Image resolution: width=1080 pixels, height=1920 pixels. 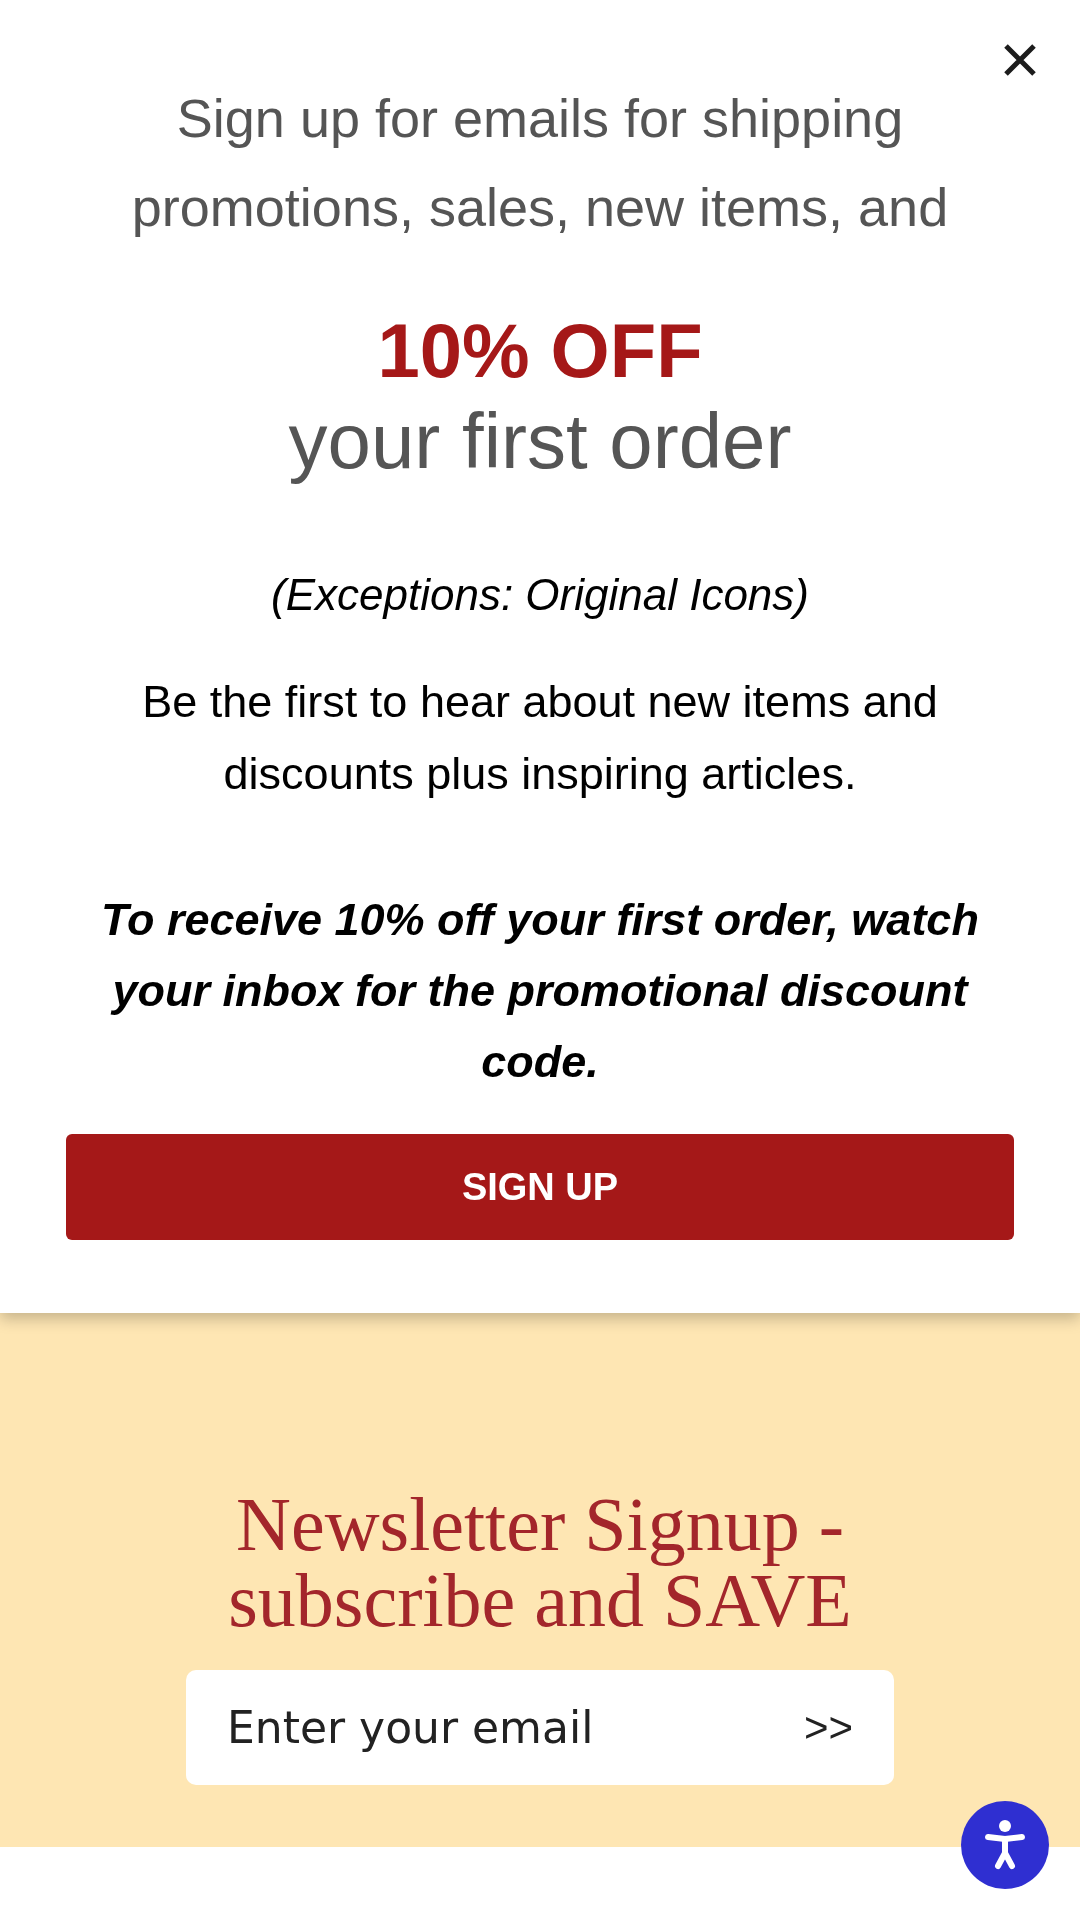 I want to click on accessibility-icon, so click(x=1005, y=1845).